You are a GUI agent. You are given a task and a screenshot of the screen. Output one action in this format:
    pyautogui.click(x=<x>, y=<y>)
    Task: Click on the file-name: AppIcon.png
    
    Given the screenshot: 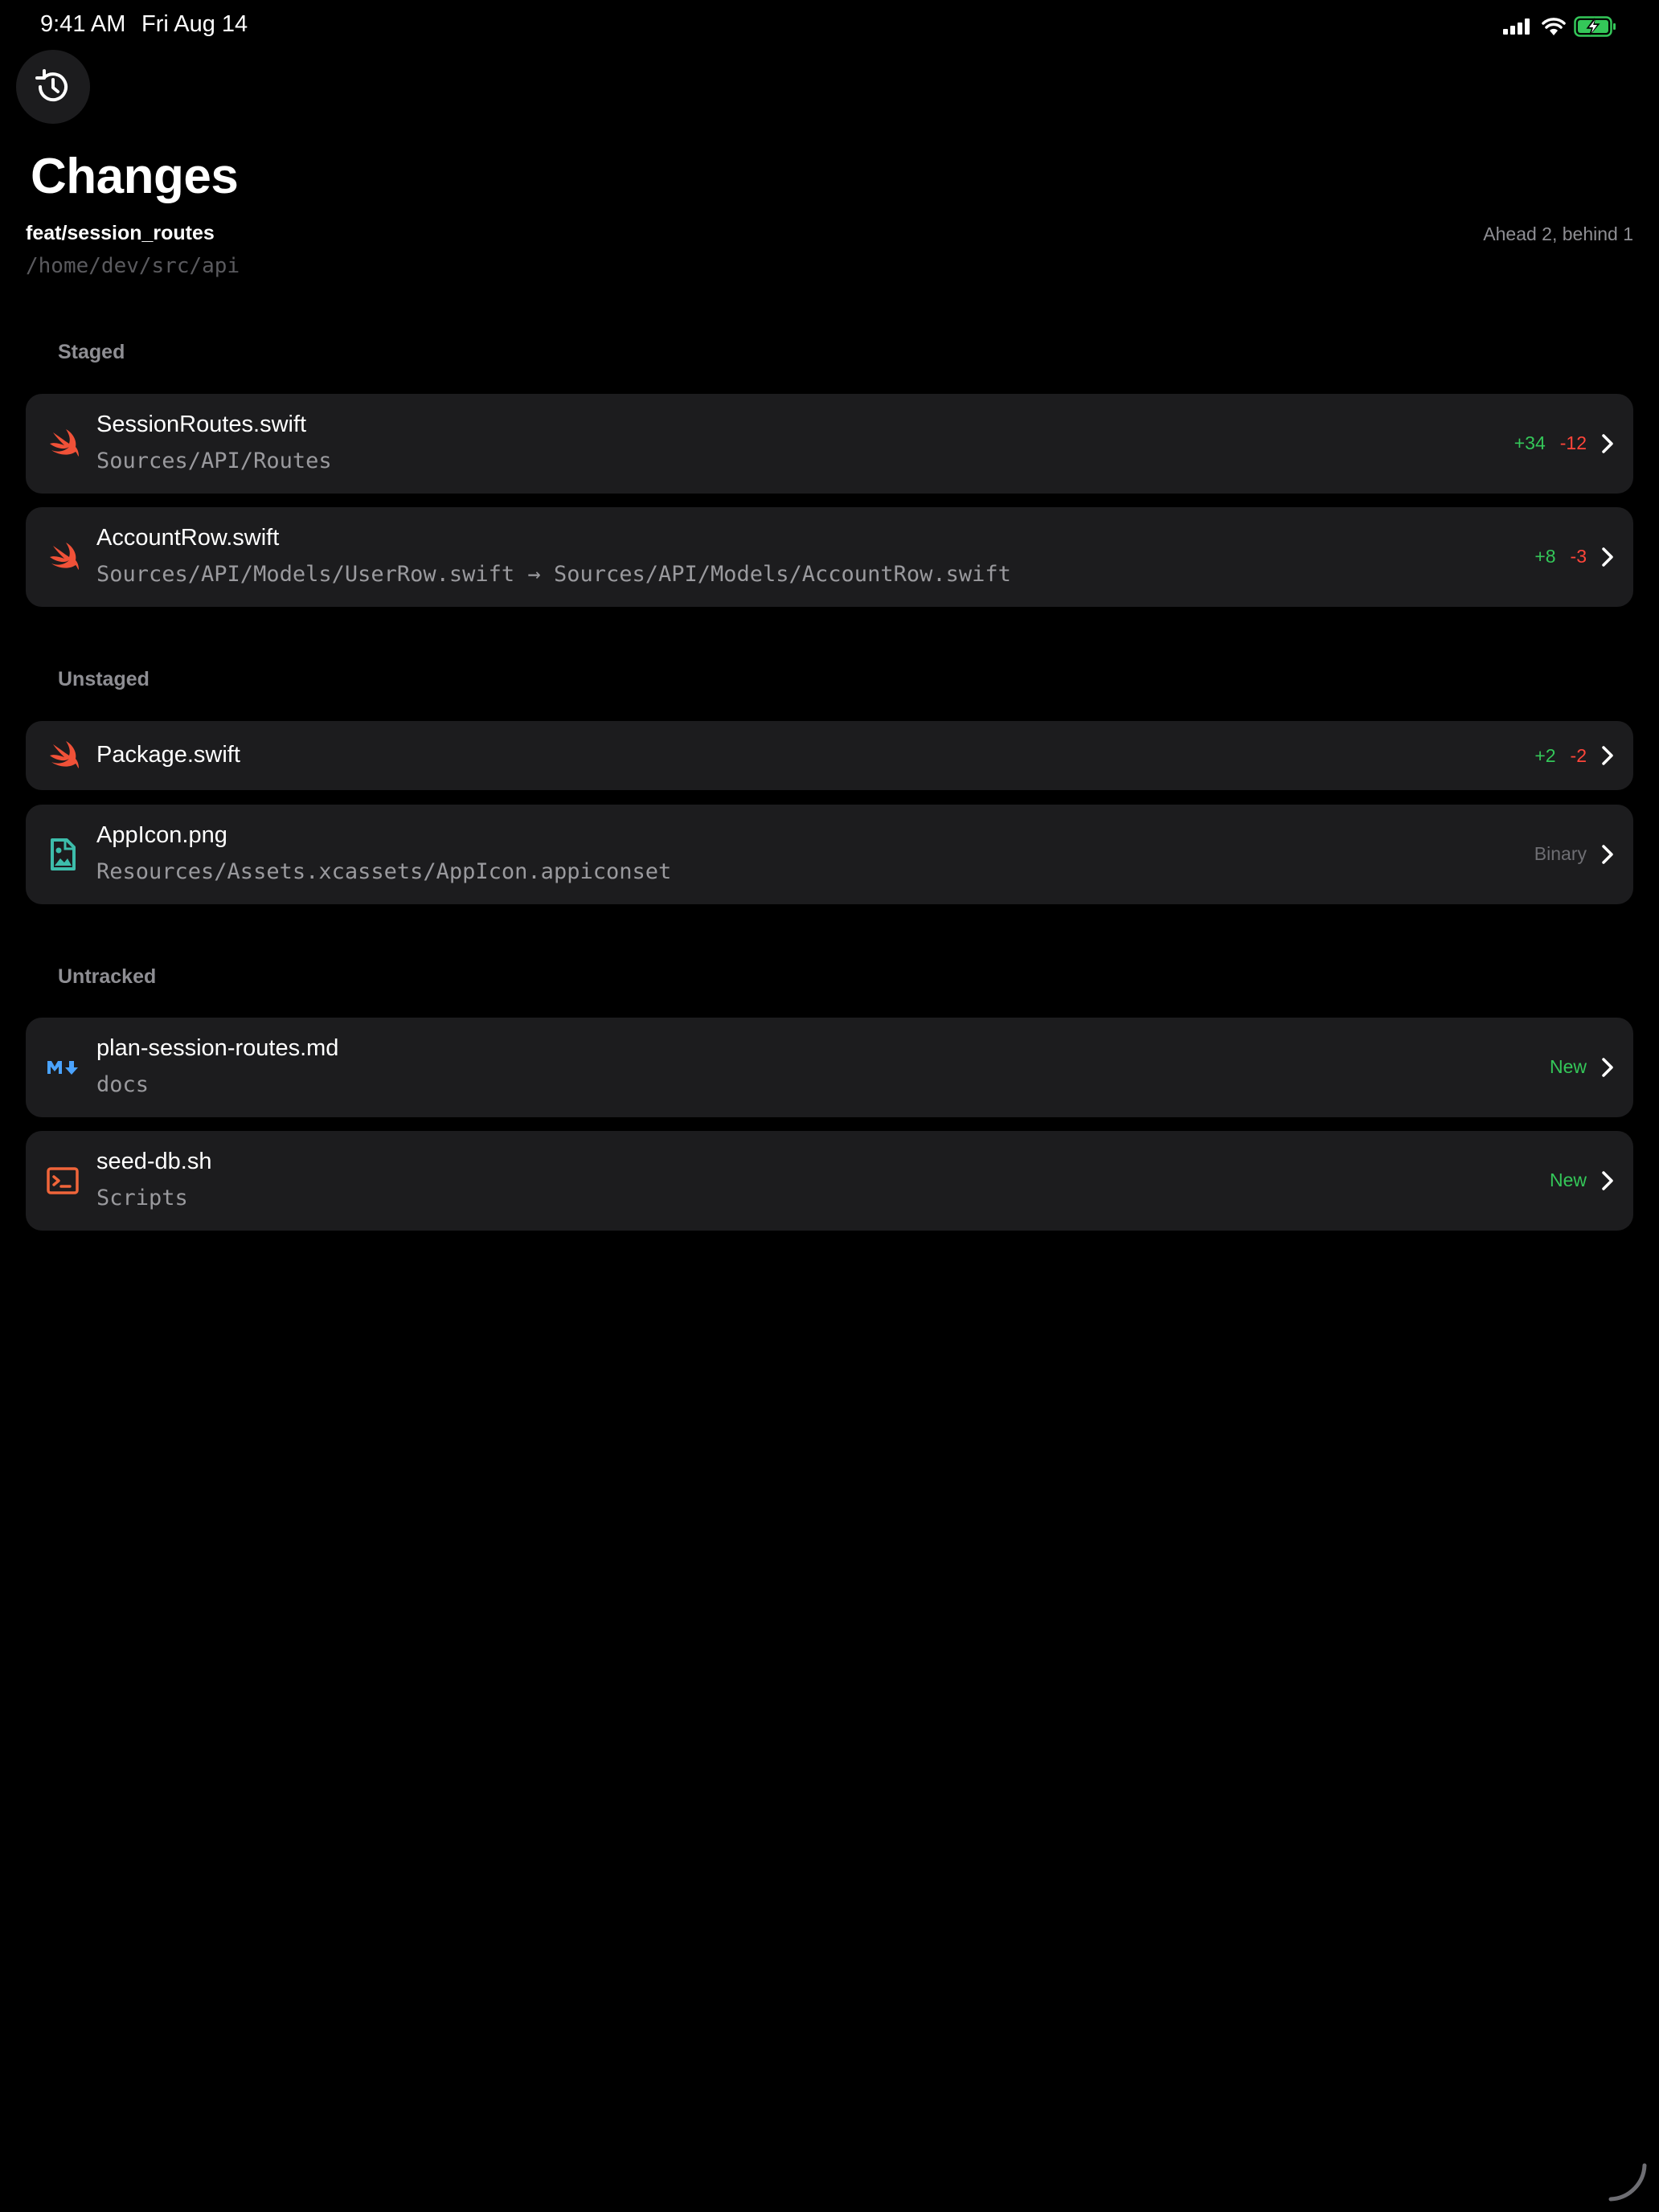 What is the action you would take?
    pyautogui.click(x=161, y=835)
    